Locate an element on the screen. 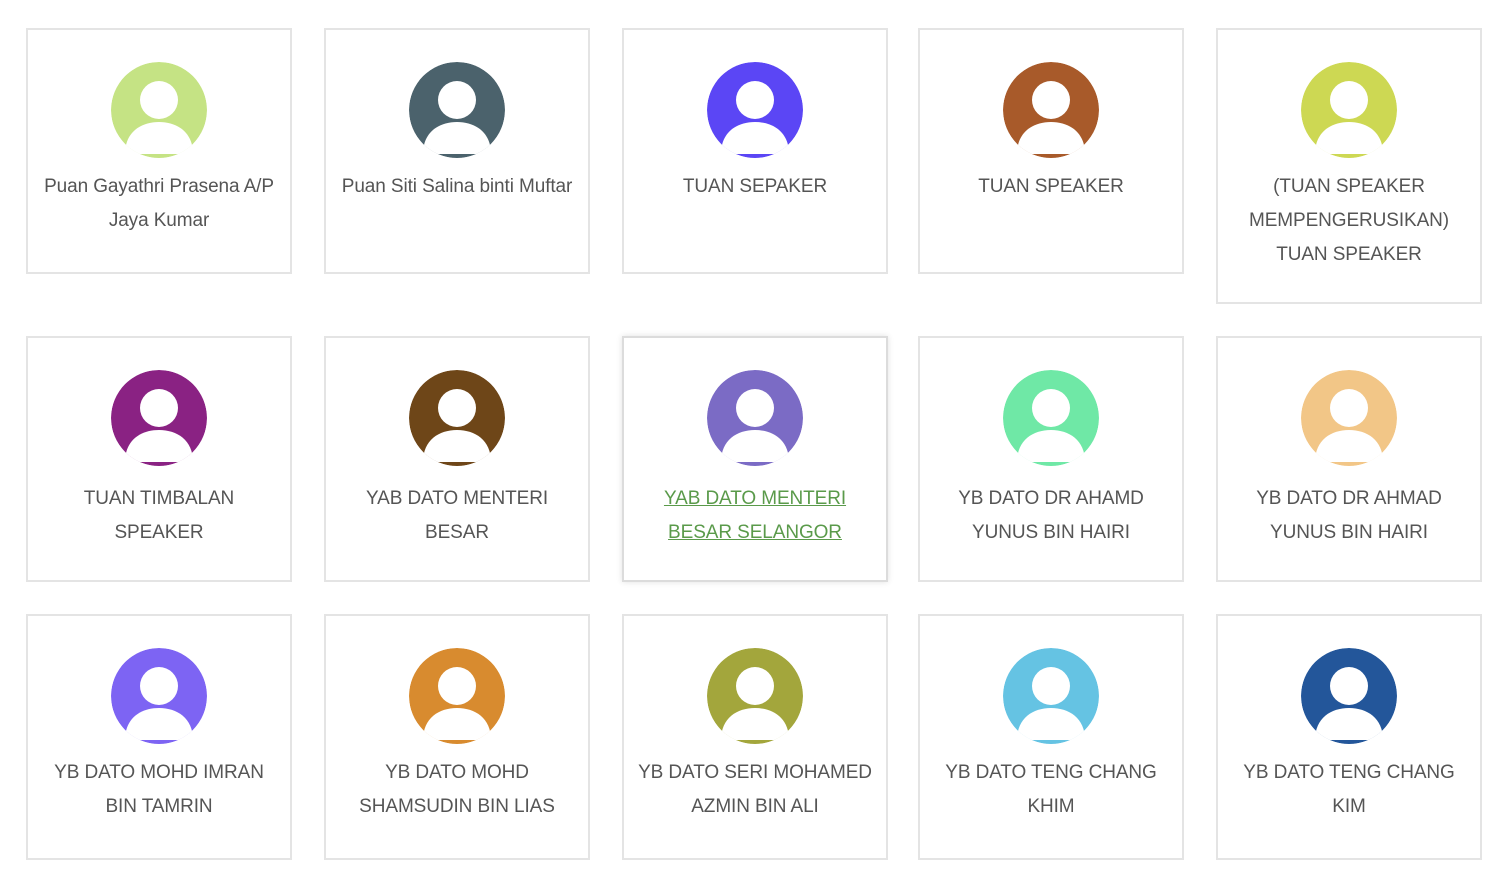  member-name: YB DATO TENG CHANG KIM is located at coordinates (1349, 789).